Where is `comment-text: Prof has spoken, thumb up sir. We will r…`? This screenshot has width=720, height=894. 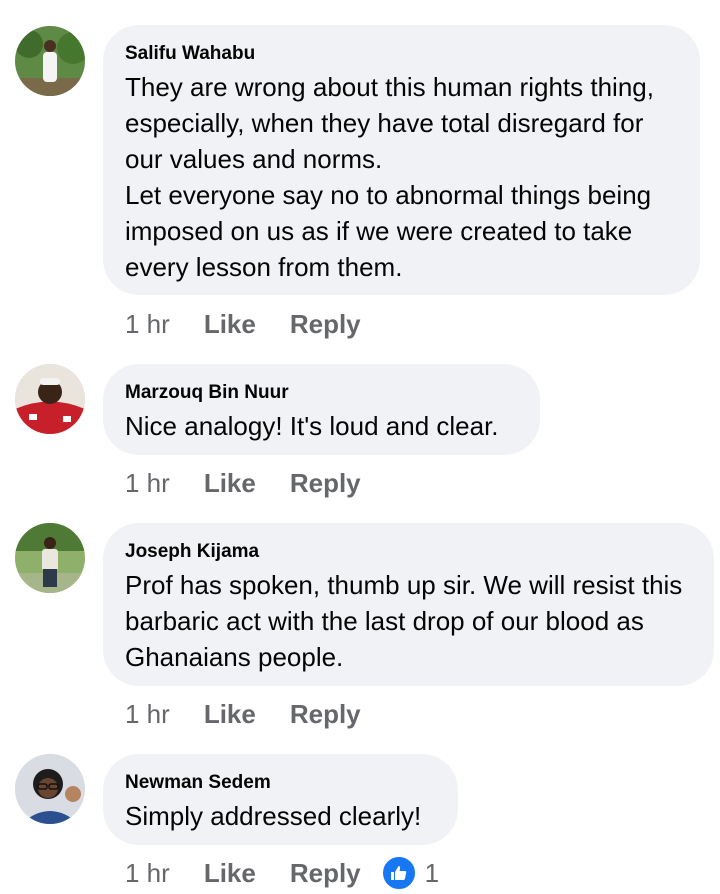
comment-text: Prof has spoken, thumb up sir. We will r… is located at coordinates (404, 621).